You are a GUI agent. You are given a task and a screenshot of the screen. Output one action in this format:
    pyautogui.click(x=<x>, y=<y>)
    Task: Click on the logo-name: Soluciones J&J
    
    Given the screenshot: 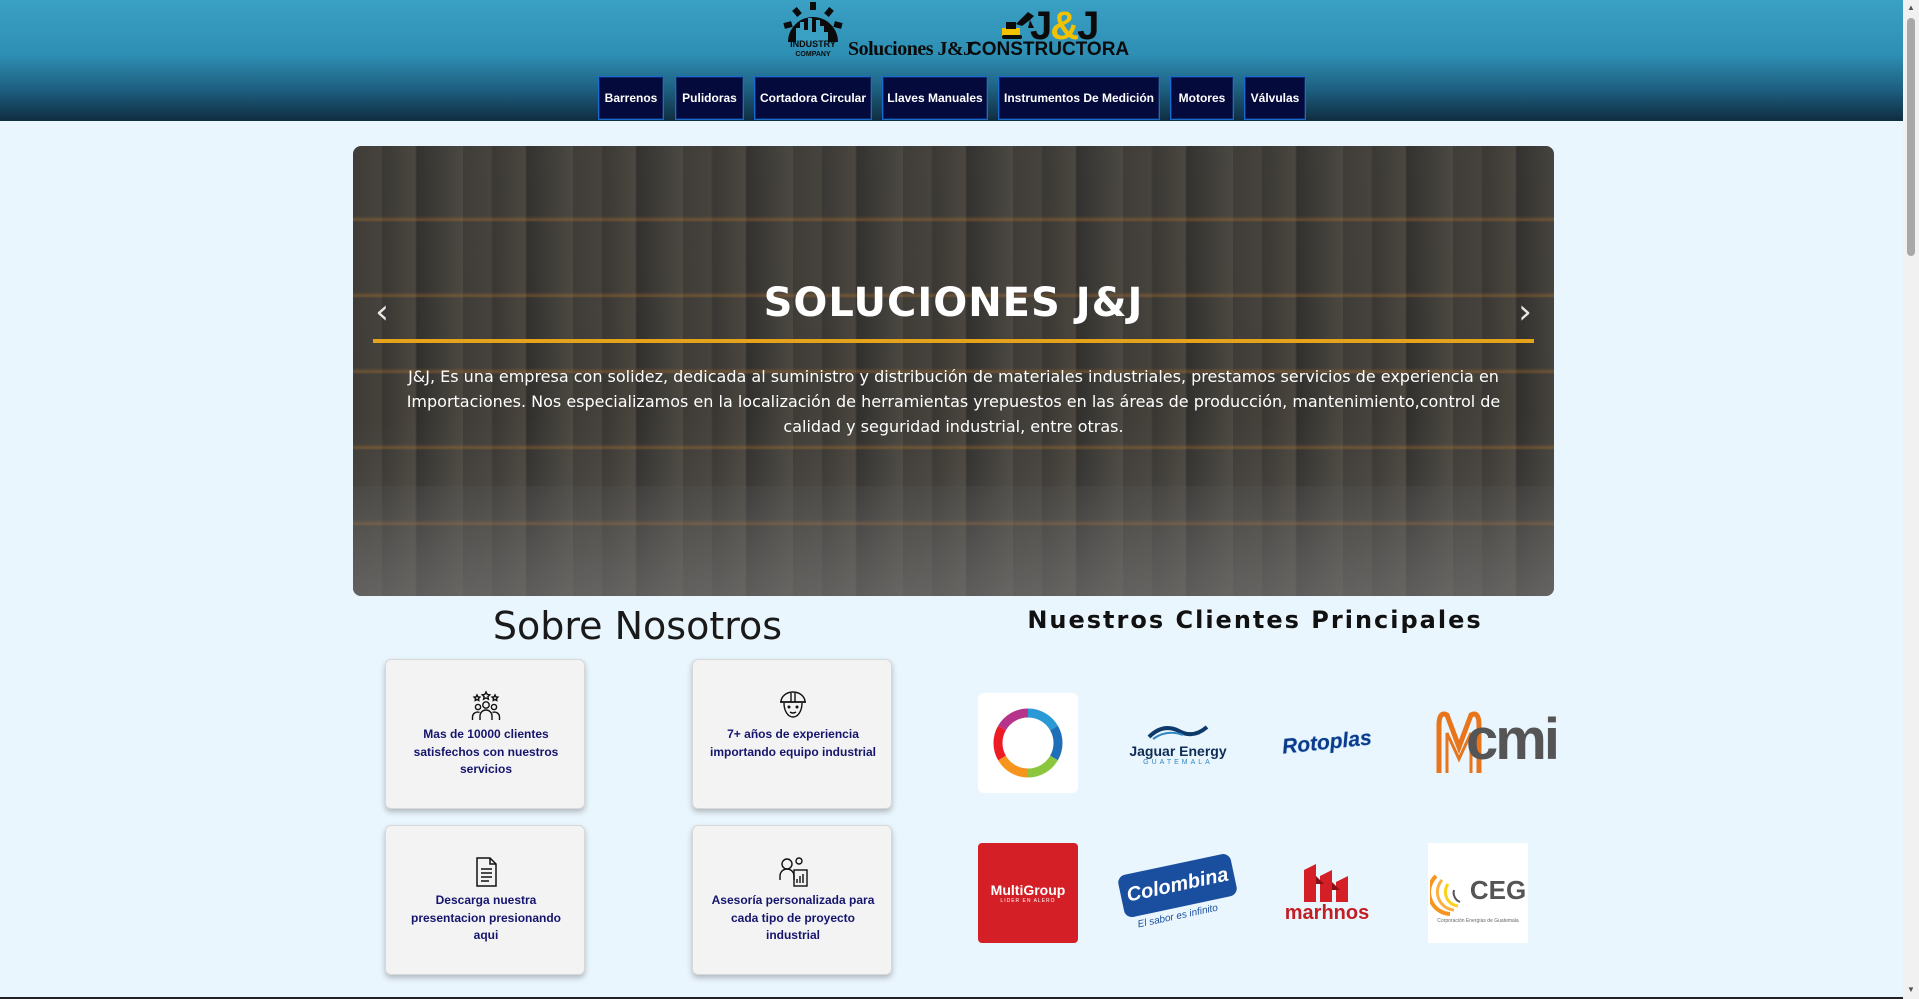 What is the action you would take?
    pyautogui.click(x=910, y=49)
    